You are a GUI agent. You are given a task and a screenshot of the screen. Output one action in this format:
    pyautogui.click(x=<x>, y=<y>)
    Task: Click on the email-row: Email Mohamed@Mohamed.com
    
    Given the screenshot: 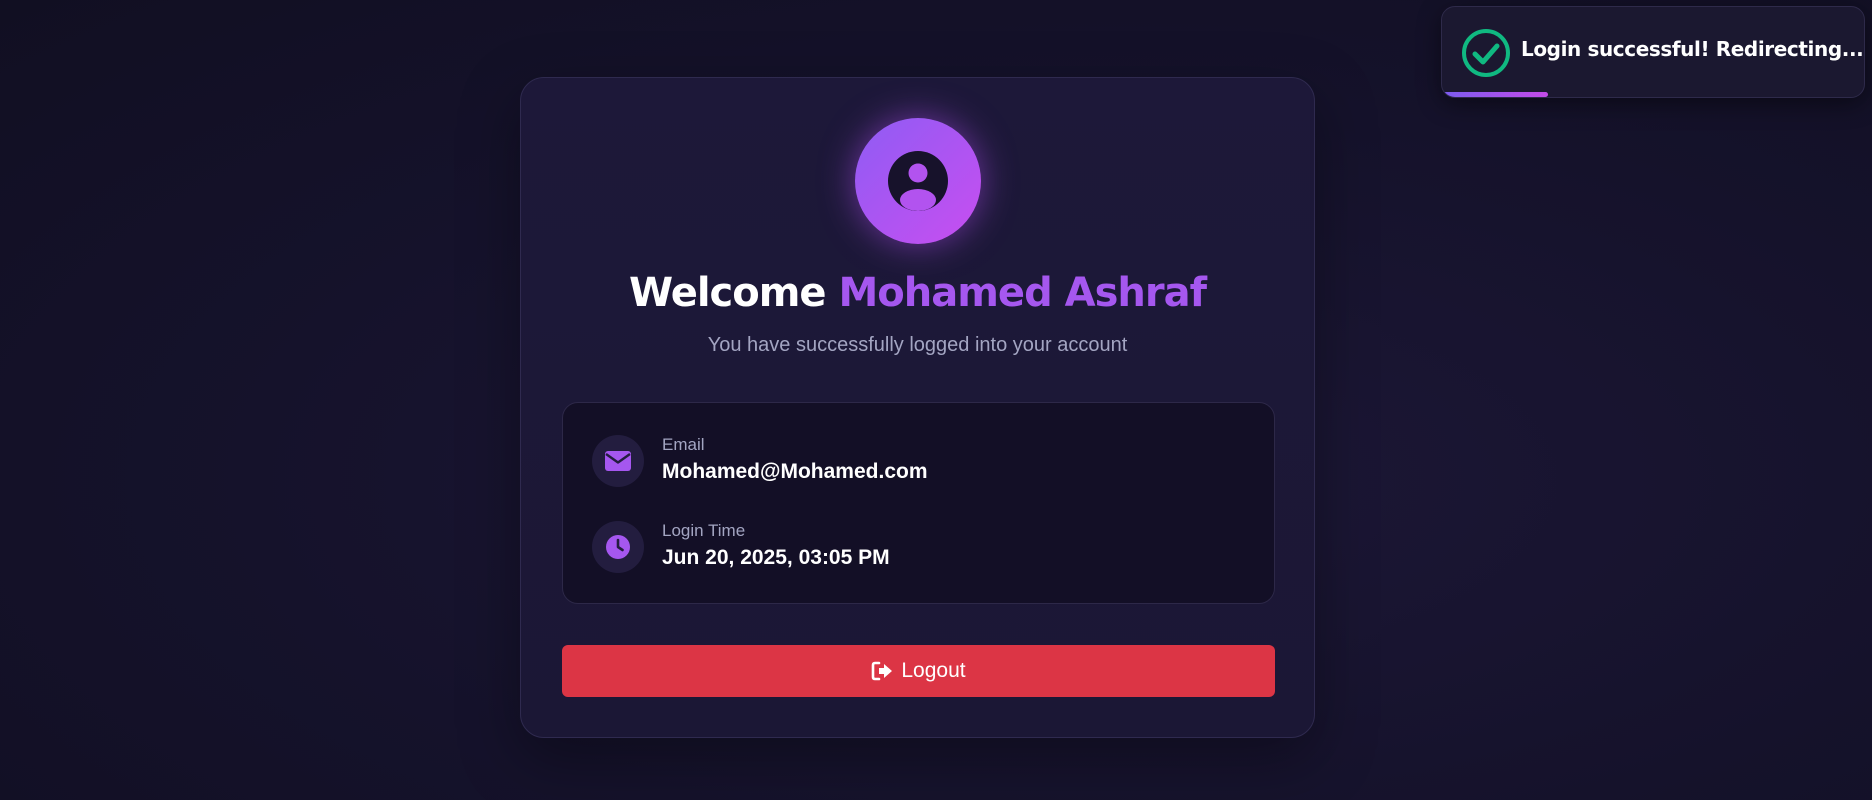 What is the action you would take?
    pyautogui.click(x=892, y=461)
    